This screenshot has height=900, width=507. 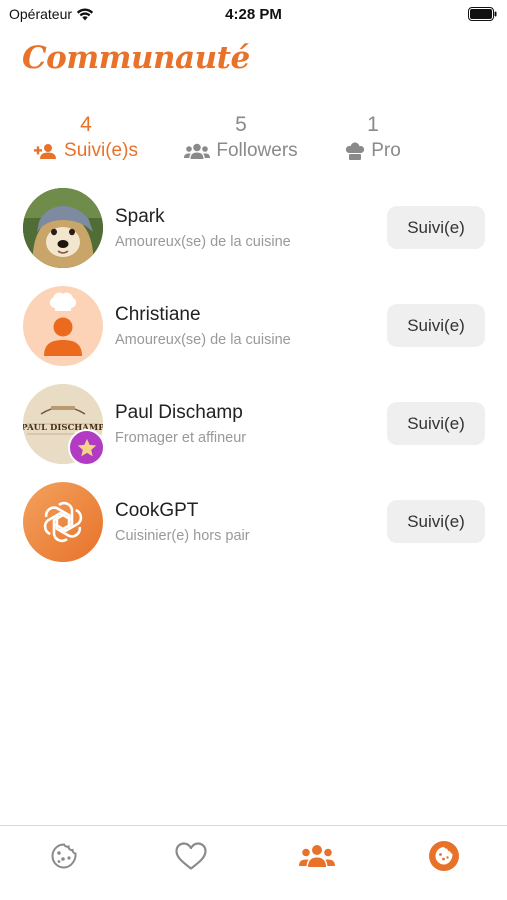 What do you see at coordinates (197, 151) in the screenshot?
I see `users-icon` at bounding box center [197, 151].